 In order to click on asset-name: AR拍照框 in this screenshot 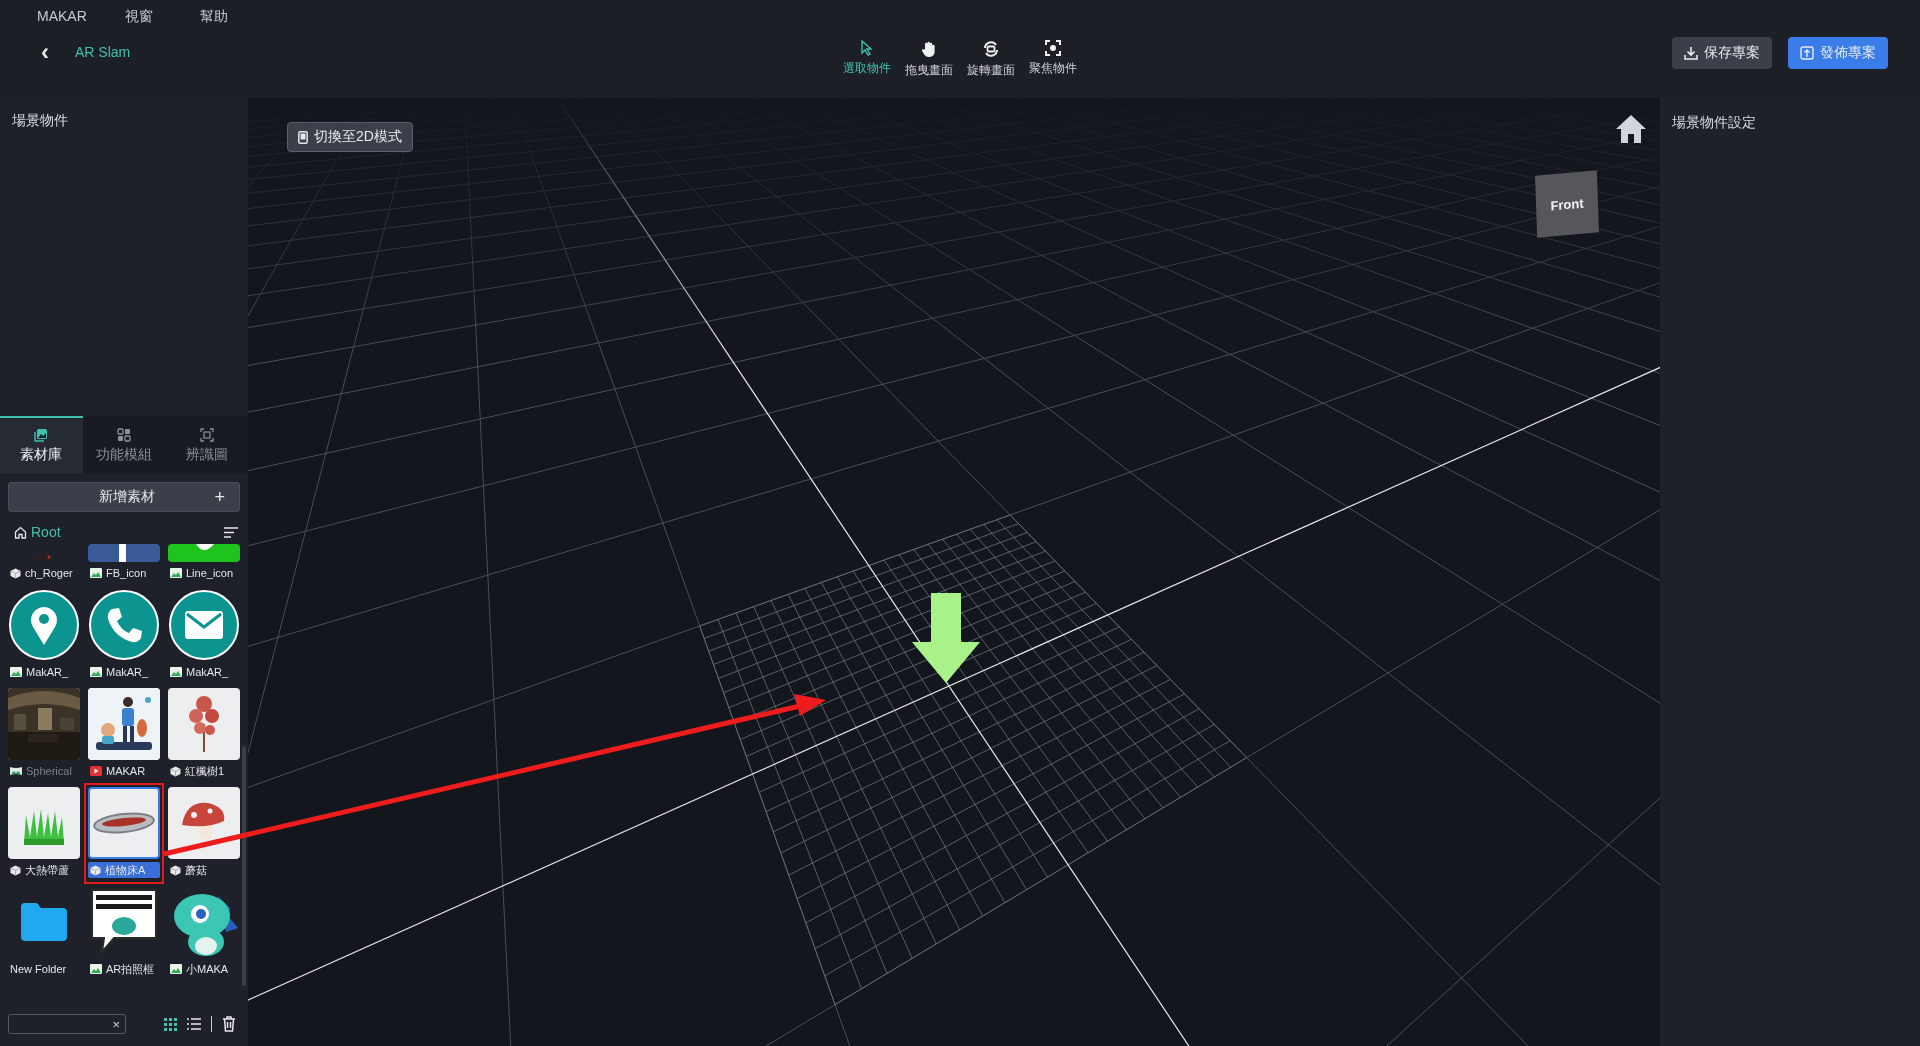, I will do `click(124, 969)`.